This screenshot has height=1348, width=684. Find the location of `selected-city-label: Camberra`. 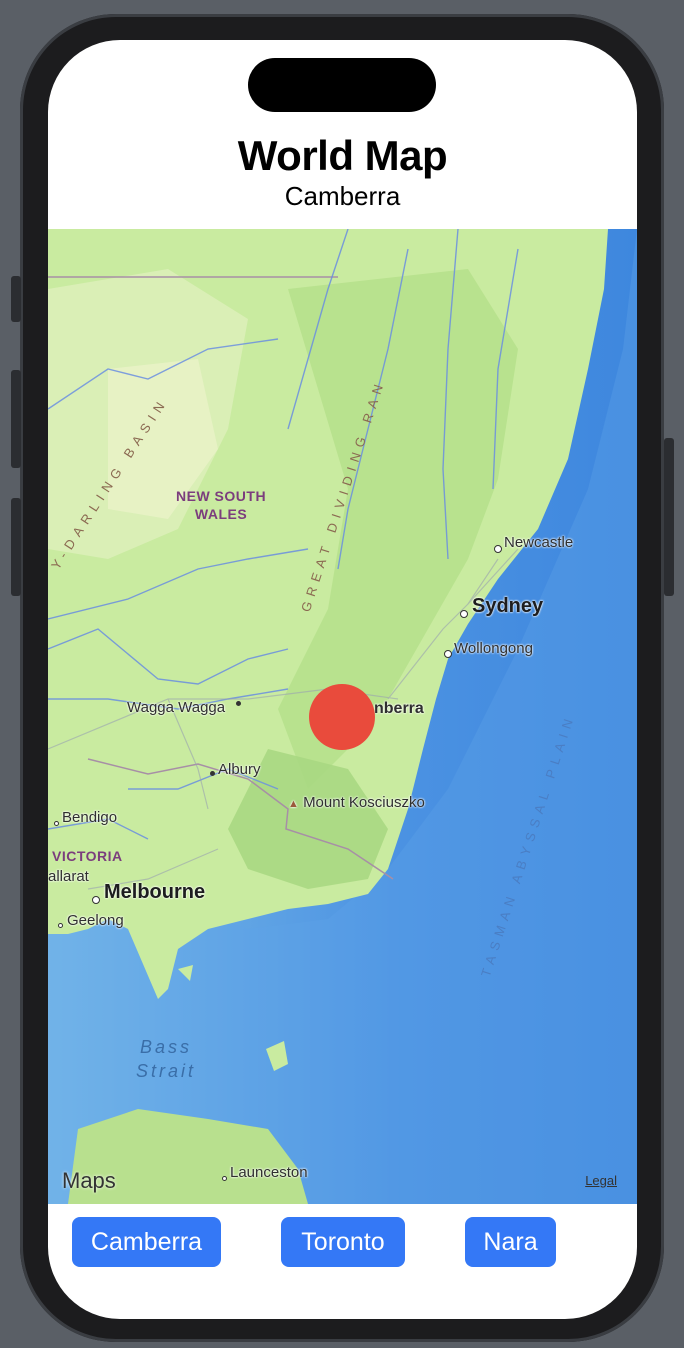

selected-city-label: Camberra is located at coordinates (342, 196).